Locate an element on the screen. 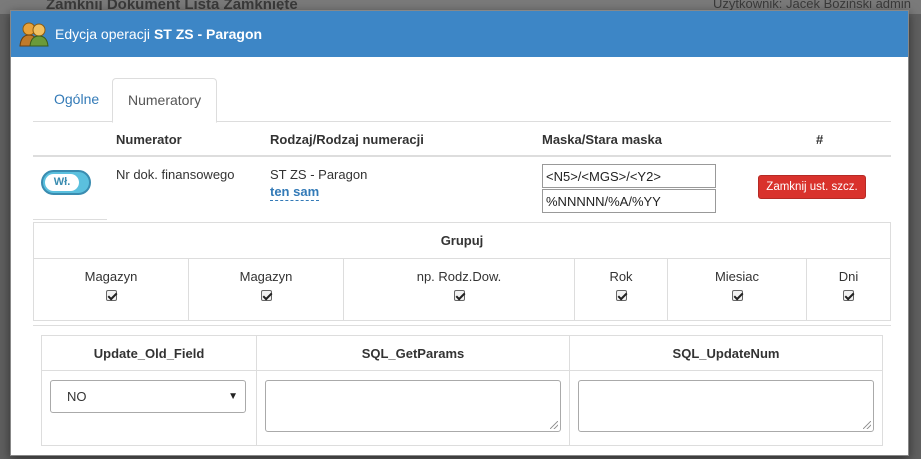 The image size is (921, 459). users-icon is located at coordinates (34, 34).